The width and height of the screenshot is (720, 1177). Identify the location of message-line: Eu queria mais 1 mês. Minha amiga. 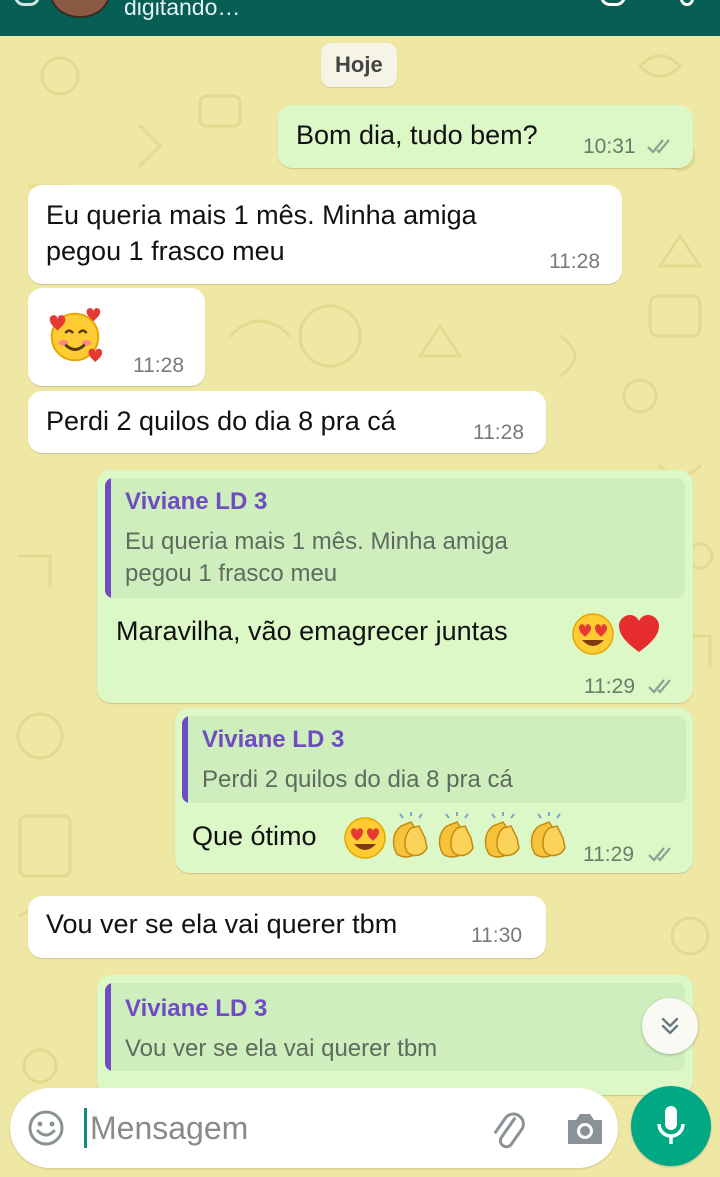
(261, 215).